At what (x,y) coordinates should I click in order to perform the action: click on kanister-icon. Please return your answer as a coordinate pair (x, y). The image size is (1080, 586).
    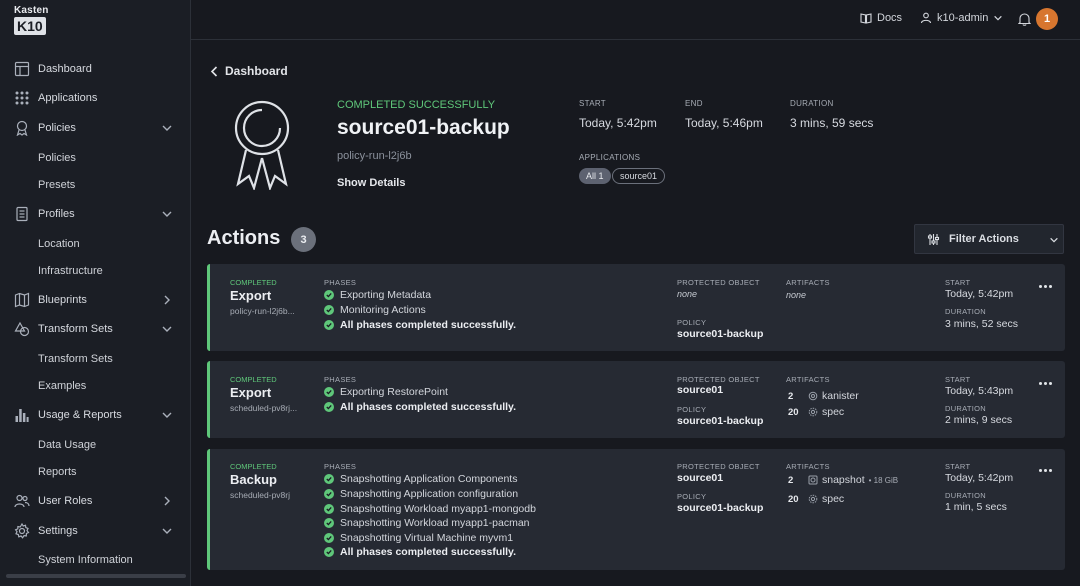
    Looking at the image, I should click on (813, 396).